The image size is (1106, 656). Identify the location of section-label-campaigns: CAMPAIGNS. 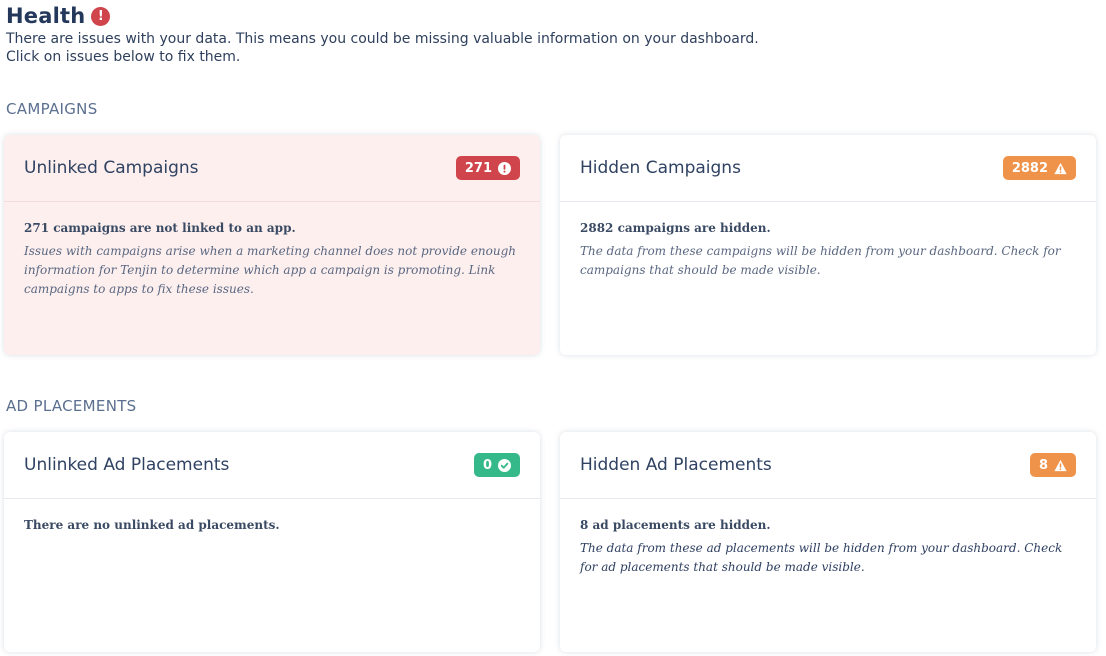
(52, 109).